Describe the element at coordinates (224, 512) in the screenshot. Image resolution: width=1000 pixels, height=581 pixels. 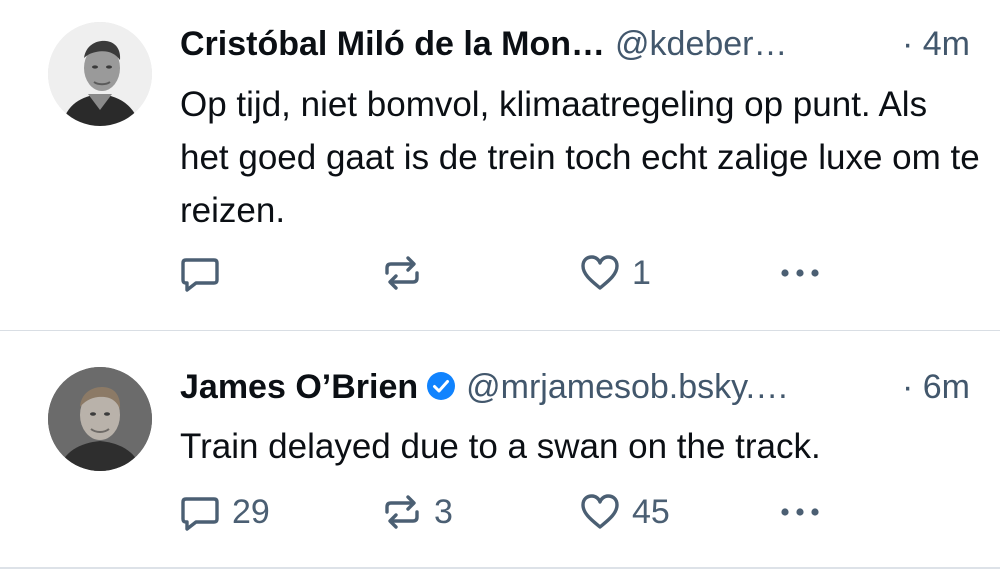
I see `reply-button: 29` at that location.